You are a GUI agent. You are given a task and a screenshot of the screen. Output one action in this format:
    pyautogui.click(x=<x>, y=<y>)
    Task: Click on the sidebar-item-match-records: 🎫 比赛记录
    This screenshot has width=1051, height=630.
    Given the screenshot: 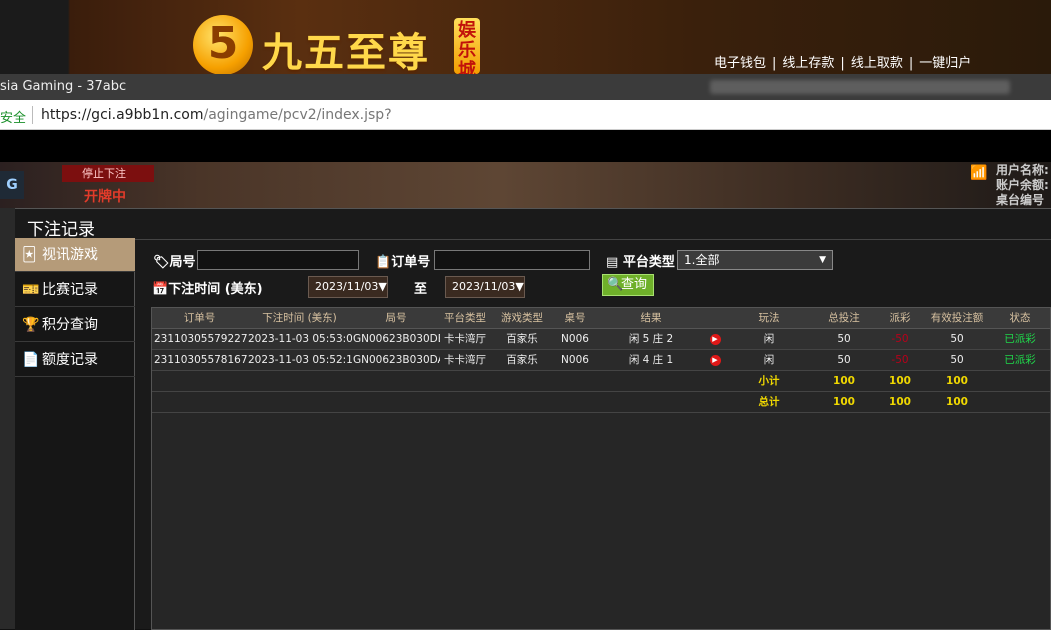 What is the action you would take?
    pyautogui.click(x=75, y=290)
    